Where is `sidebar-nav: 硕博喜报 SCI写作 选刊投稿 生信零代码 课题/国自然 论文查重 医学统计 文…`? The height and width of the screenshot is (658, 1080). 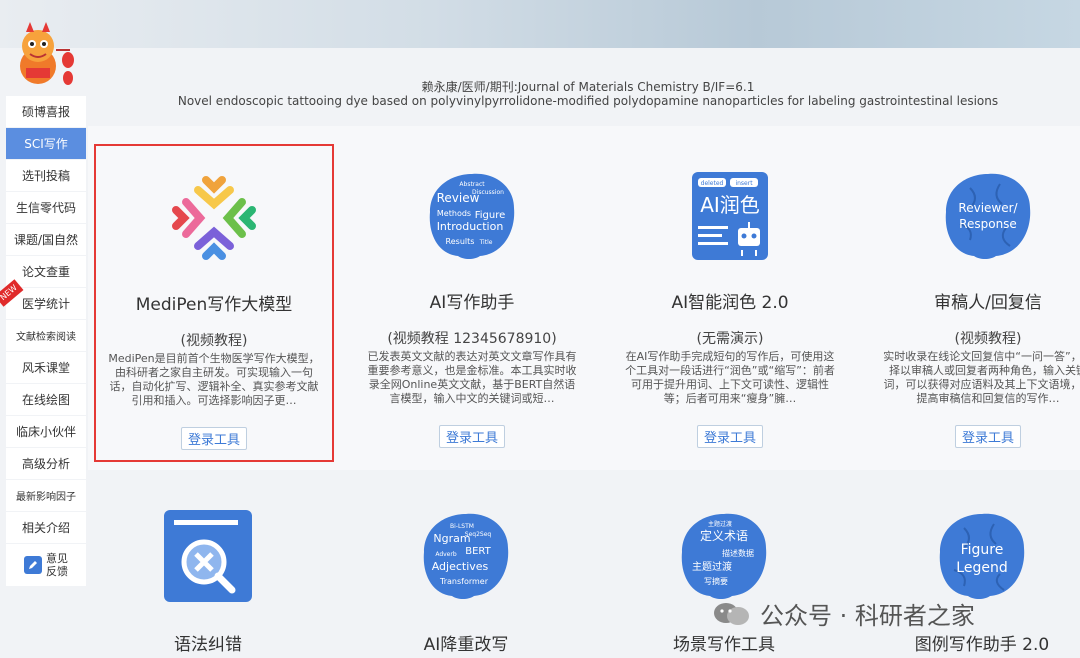 sidebar-nav: 硕博喜报 SCI写作 选刊投稿 生信零代码 课题/国自然 论文查重 医学统计 文… is located at coordinates (46, 341).